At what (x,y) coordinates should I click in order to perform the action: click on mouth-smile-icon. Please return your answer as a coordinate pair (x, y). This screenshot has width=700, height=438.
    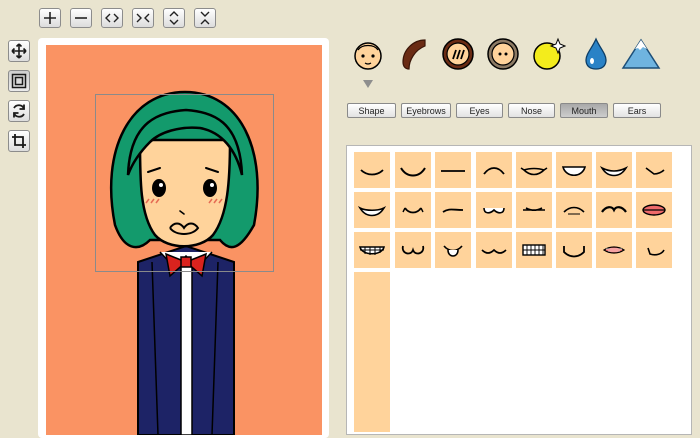
    Looking at the image, I should click on (372, 172).